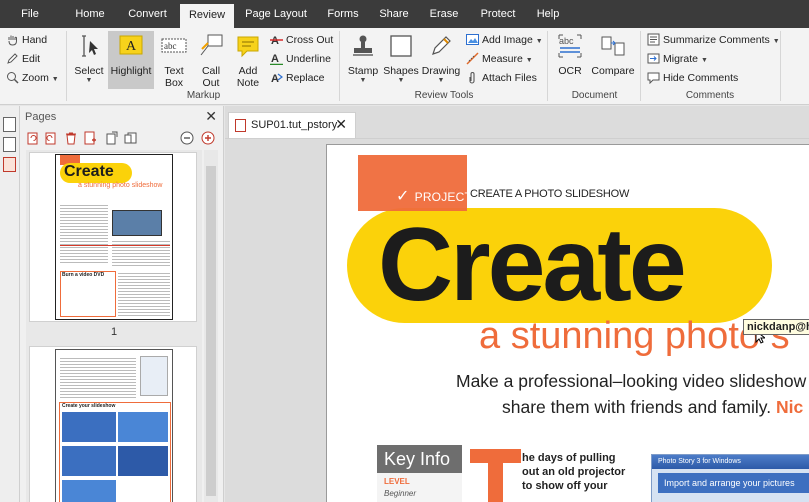 Image resolution: width=809 pixels, height=502 pixels. What do you see at coordinates (570, 46) in the screenshot?
I see `ocr-icon: abc` at bounding box center [570, 46].